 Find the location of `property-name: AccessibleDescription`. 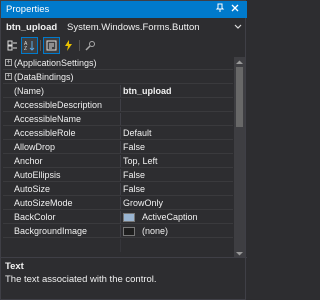

property-name: AccessibleDescription is located at coordinates (58, 105).